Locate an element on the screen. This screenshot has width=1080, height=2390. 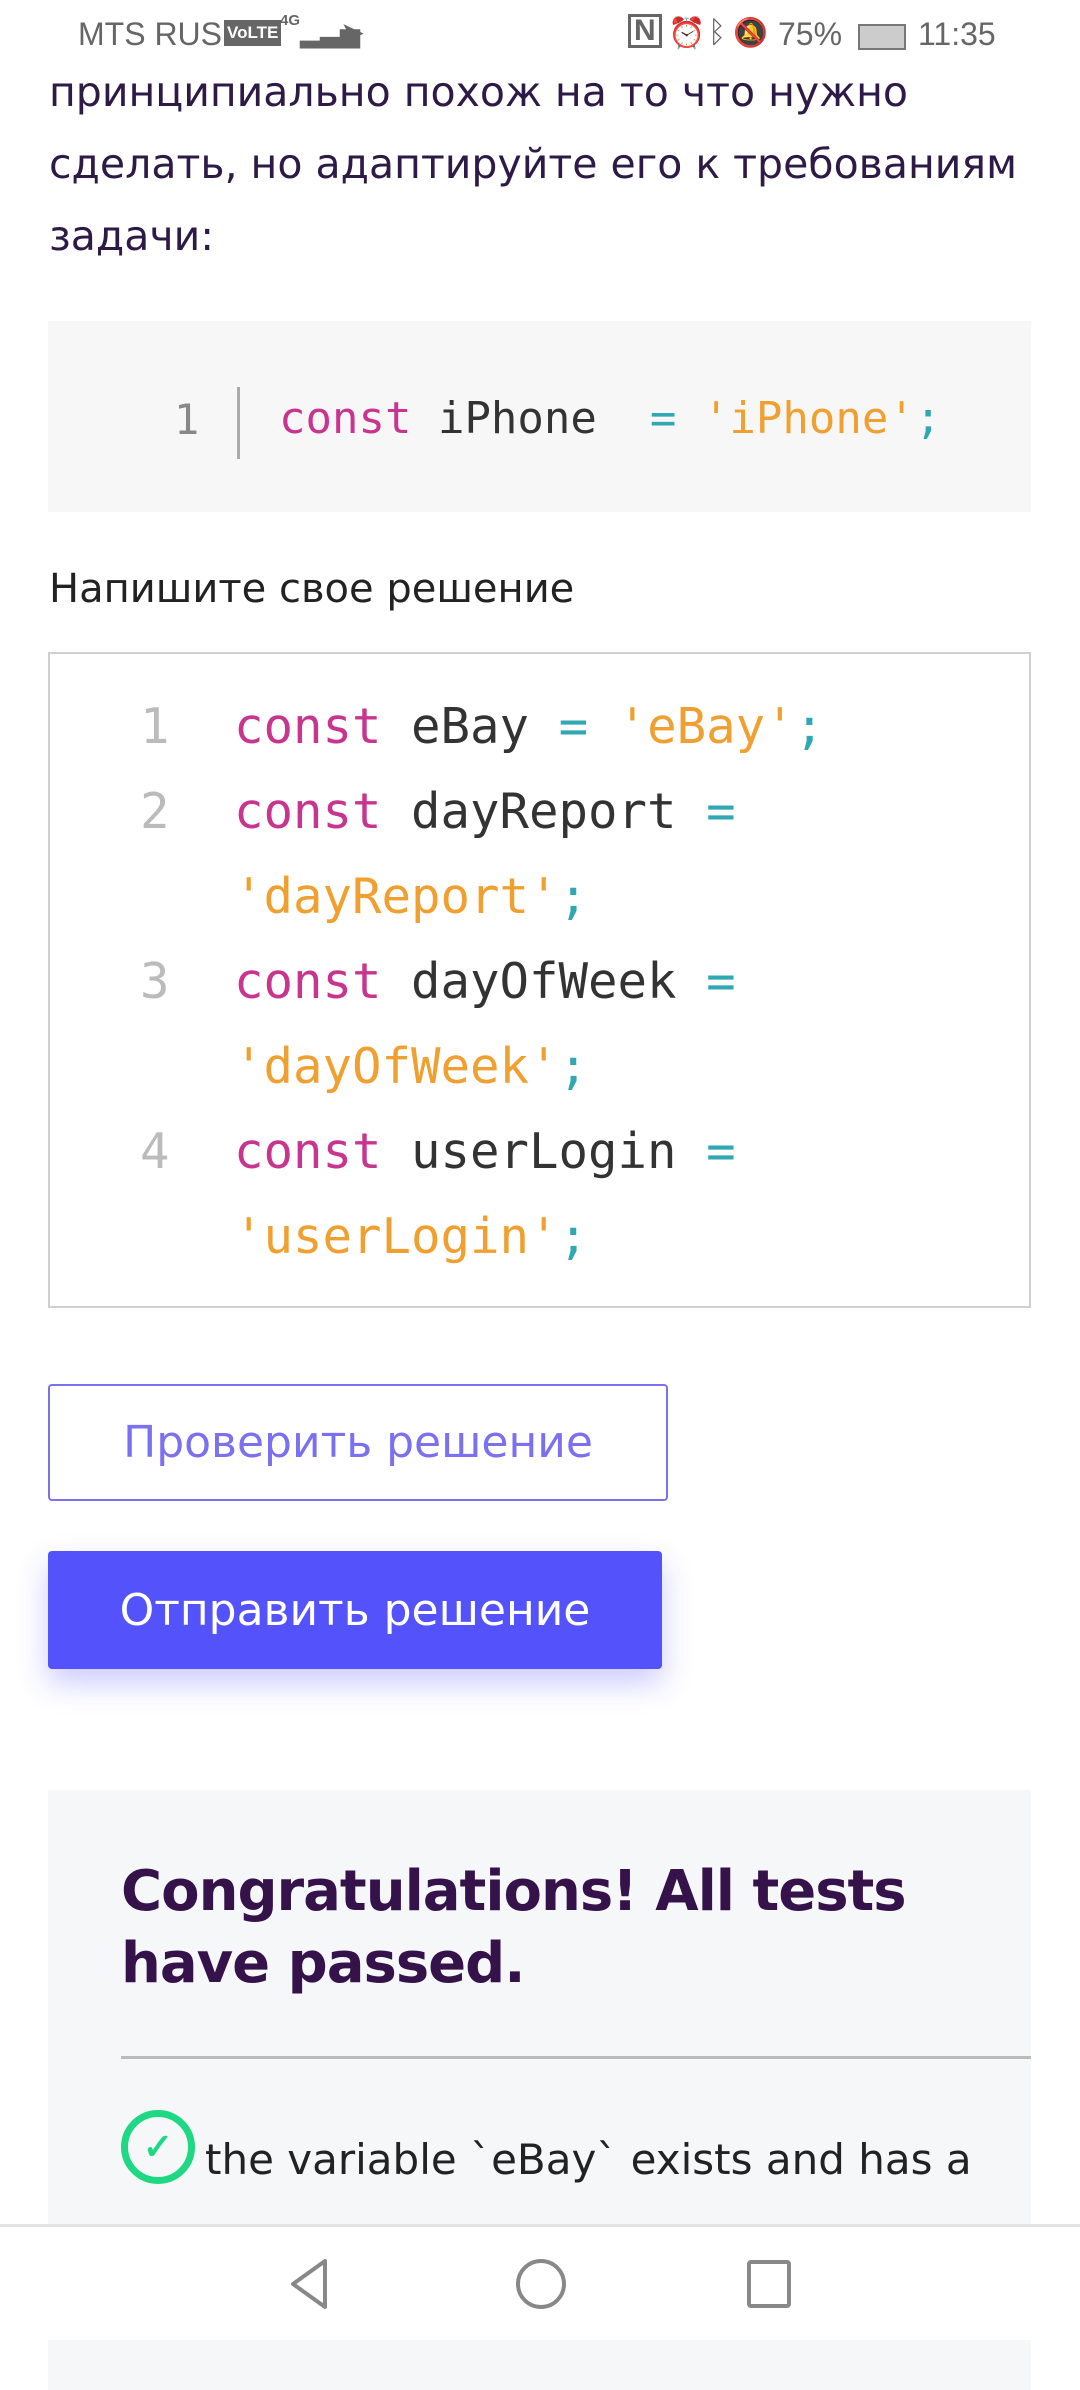
navigation-bar is located at coordinates (540, 2282).